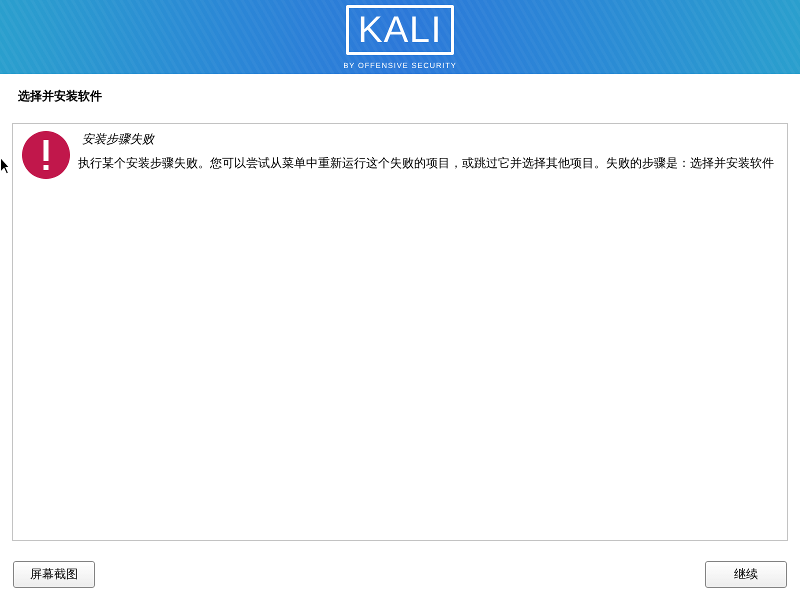  Describe the element at coordinates (746, 574) in the screenshot. I see `action-button: 继续` at that location.